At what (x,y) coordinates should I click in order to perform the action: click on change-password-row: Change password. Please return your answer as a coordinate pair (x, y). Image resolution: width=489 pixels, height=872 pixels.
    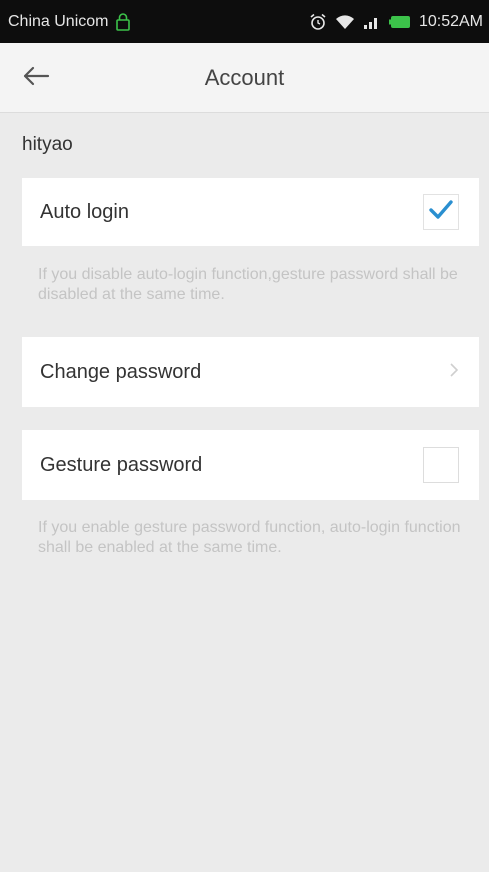
    Looking at the image, I should click on (250, 372).